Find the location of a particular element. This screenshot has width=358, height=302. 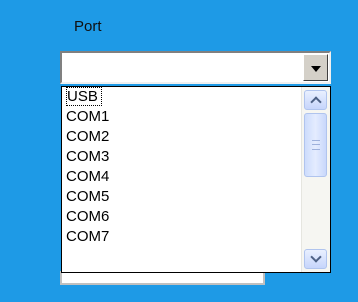

scroll-up-button is located at coordinates (315, 100).